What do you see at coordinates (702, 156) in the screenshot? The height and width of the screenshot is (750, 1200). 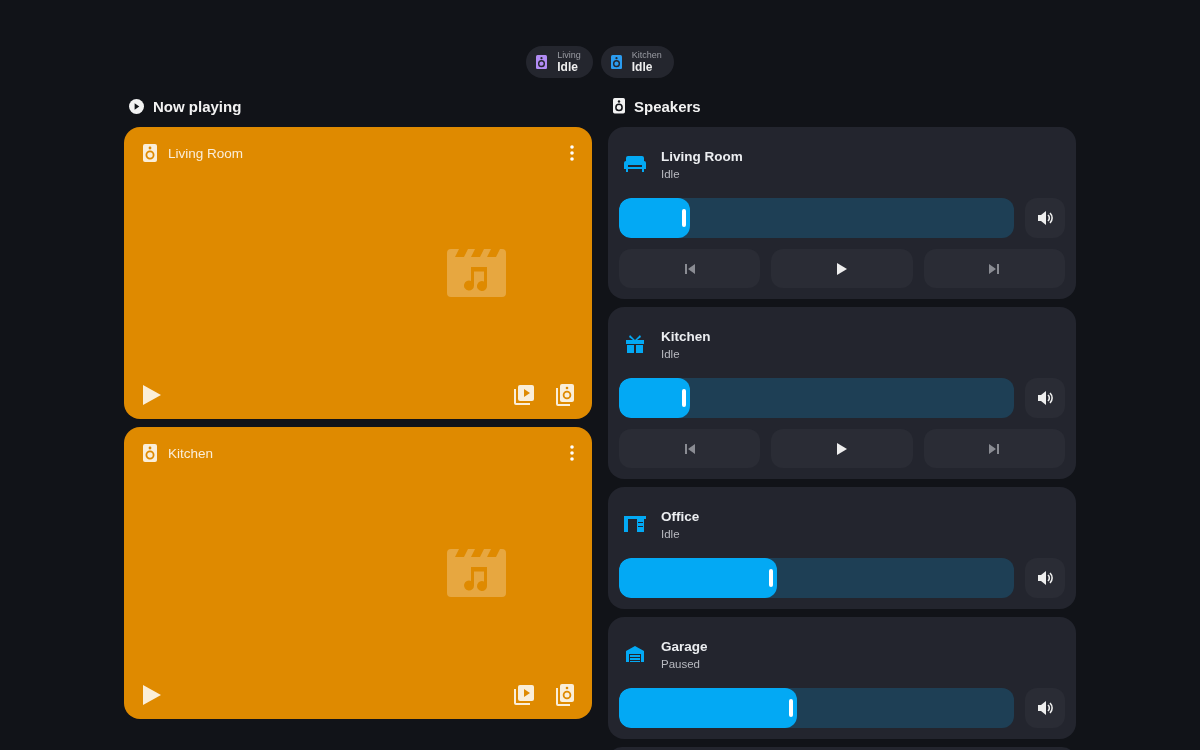 I see `speaker-name: Living Room` at bounding box center [702, 156].